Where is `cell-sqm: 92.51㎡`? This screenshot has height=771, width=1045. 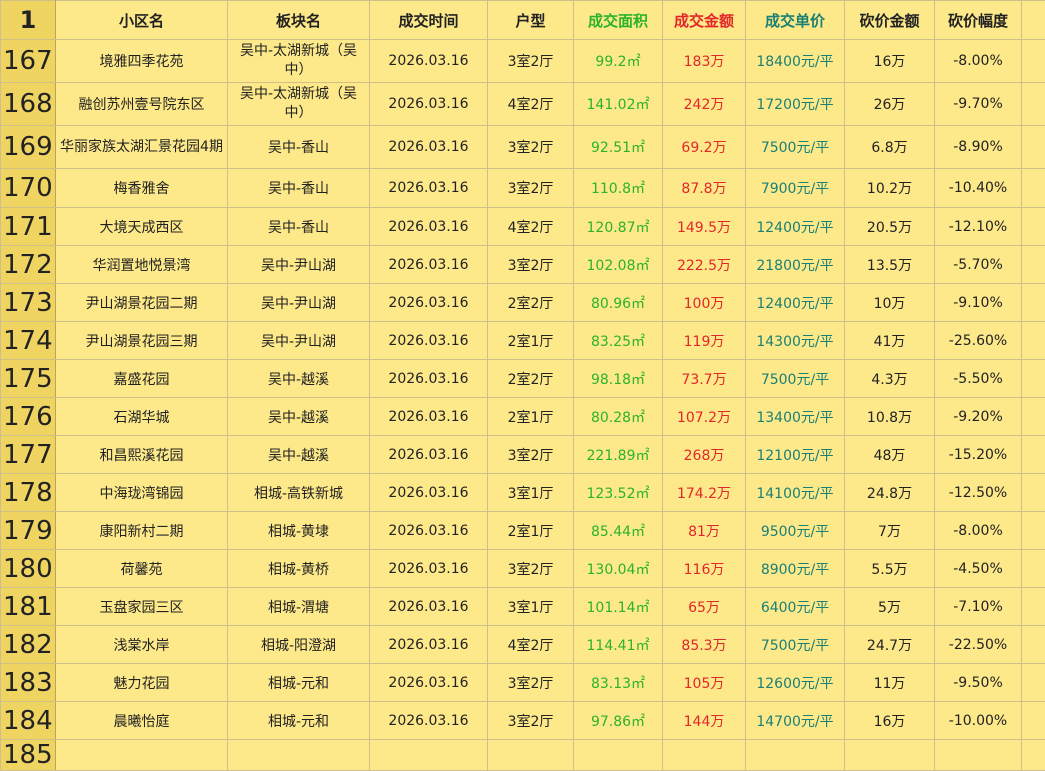 cell-sqm: 92.51㎡ is located at coordinates (618, 147).